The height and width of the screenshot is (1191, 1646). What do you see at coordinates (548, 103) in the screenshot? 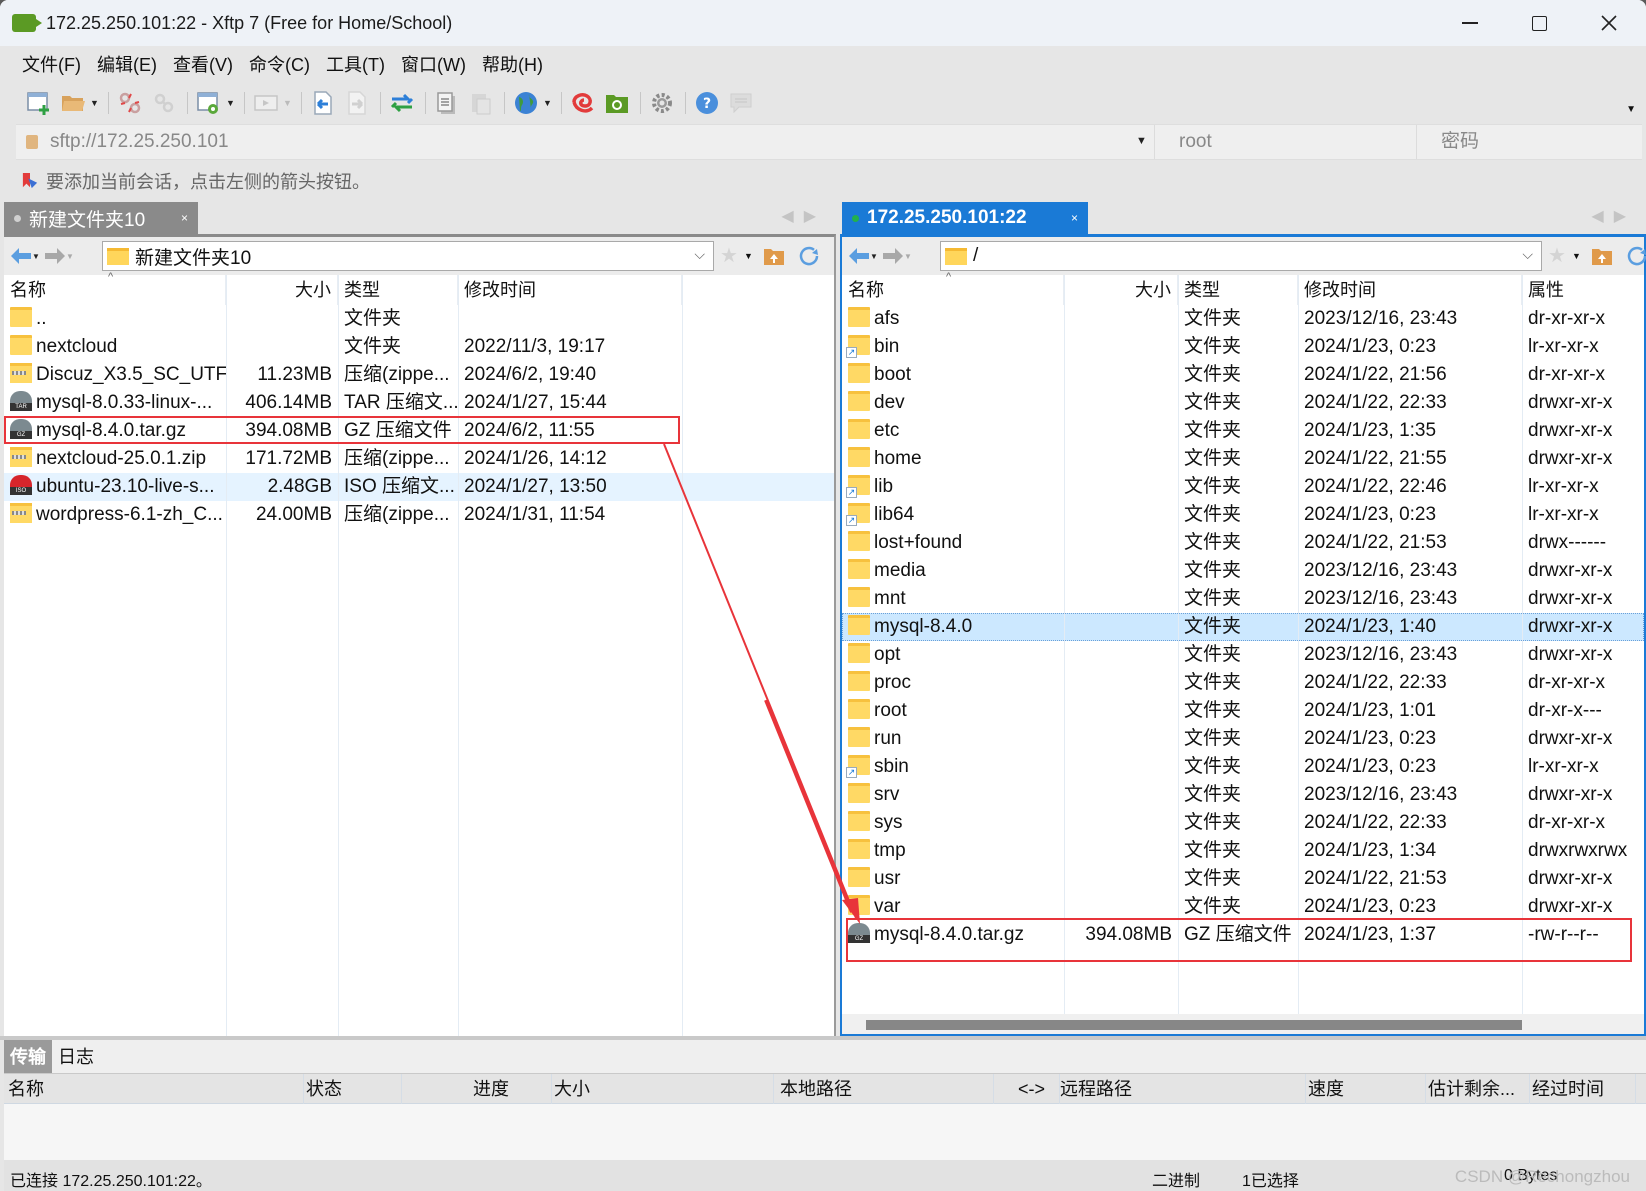
I see `encoding-dropdown: ▼` at bounding box center [548, 103].